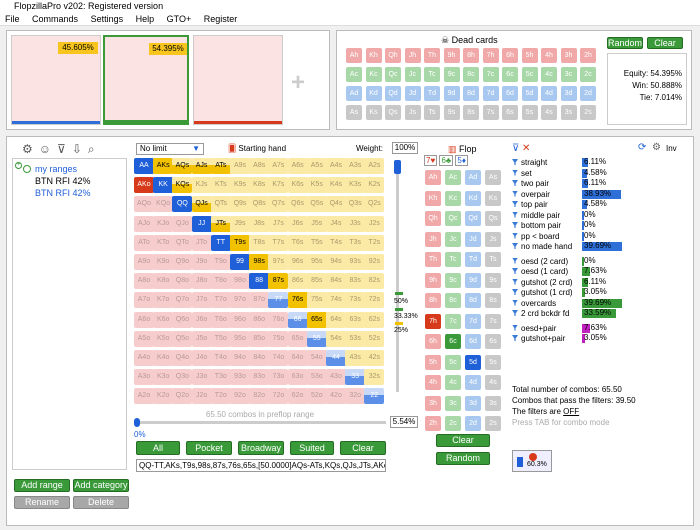 Image resolution: width=700 pixels, height=530 pixels. I want to click on dead-card: 6h, so click(510, 55).